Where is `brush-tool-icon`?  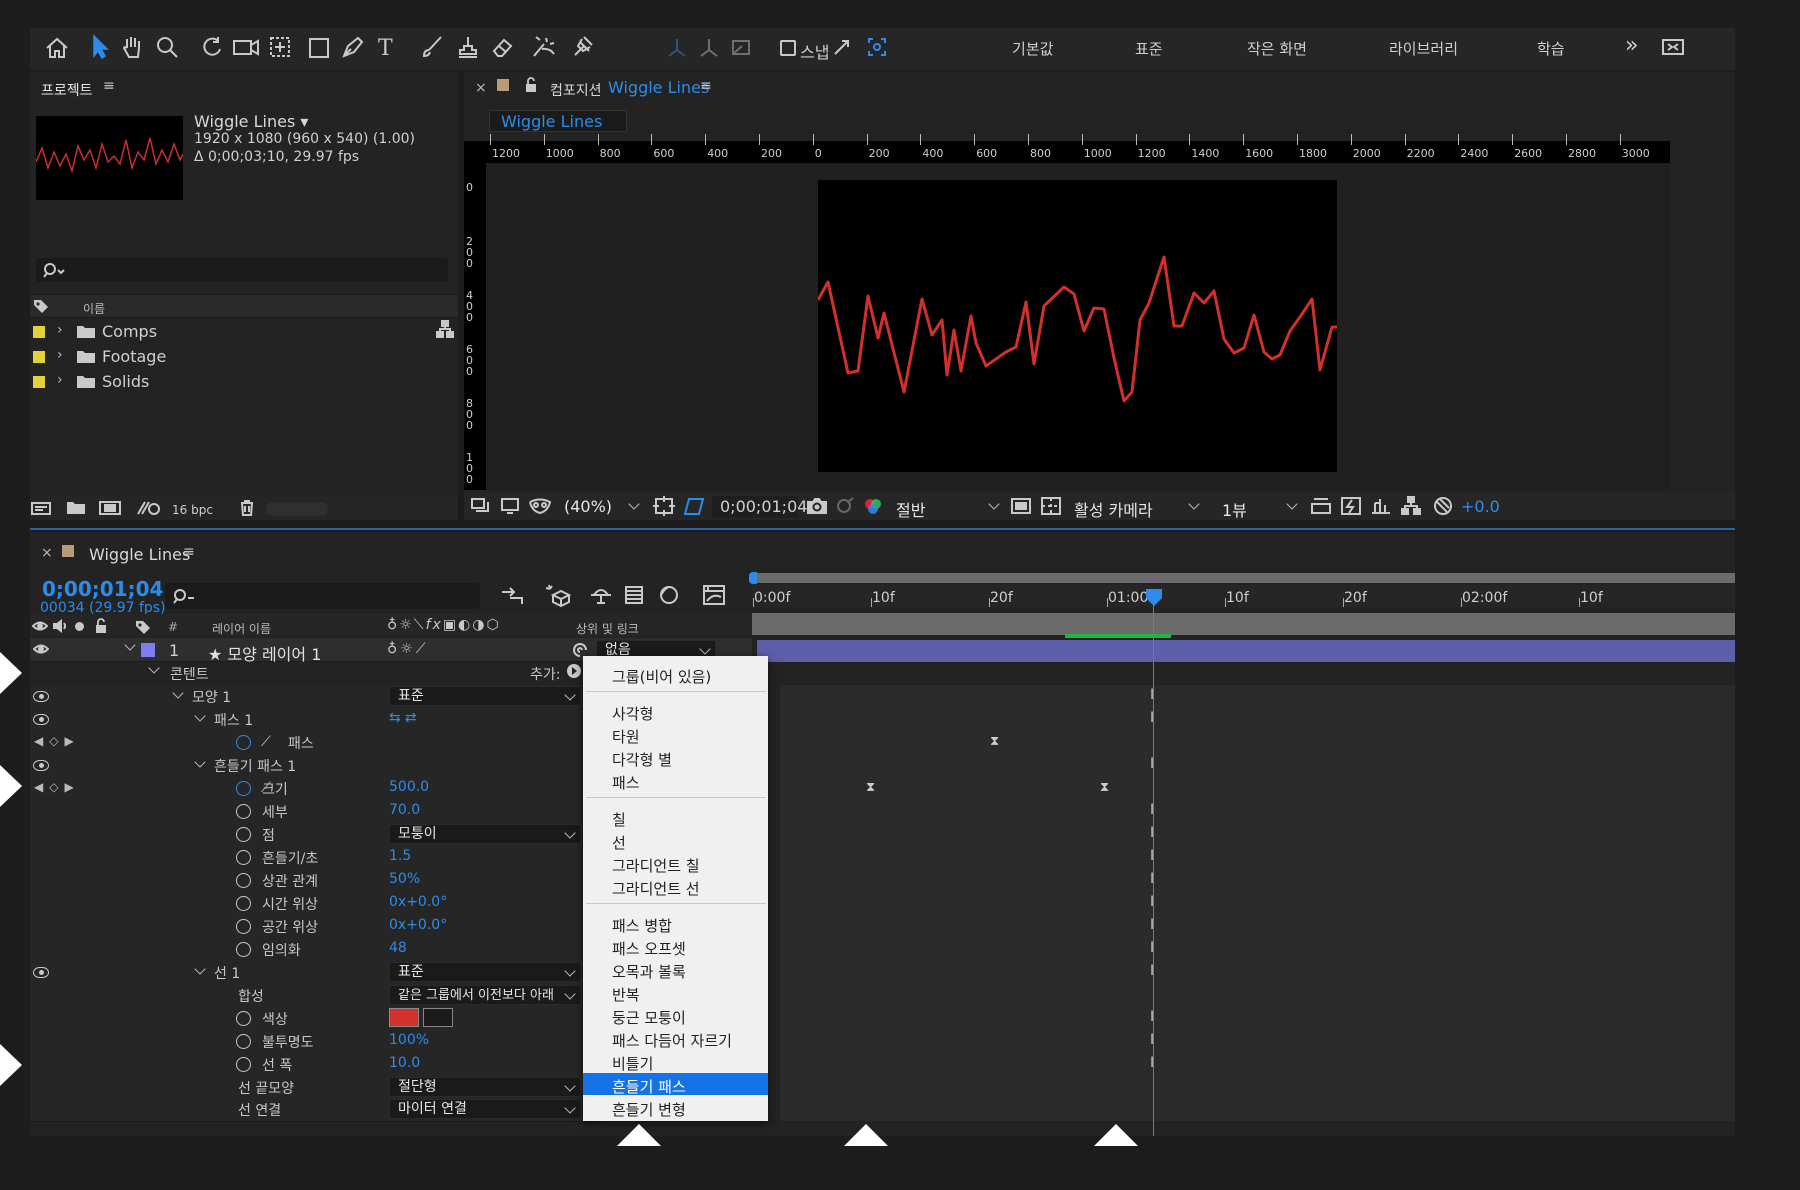
brush-tool-icon is located at coordinates (432, 47).